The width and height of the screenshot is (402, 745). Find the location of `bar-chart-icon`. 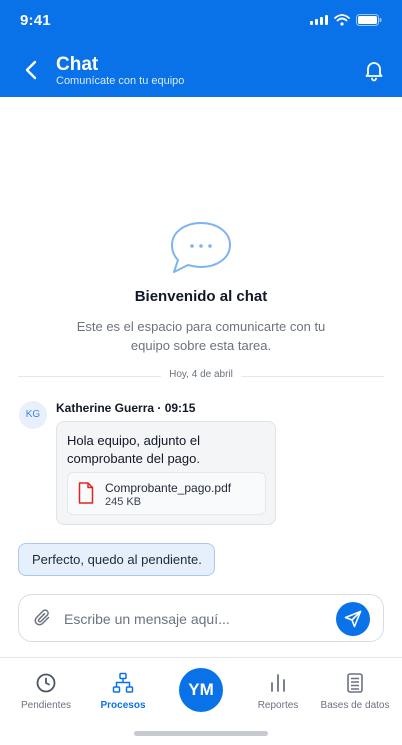

bar-chart-icon is located at coordinates (278, 683).